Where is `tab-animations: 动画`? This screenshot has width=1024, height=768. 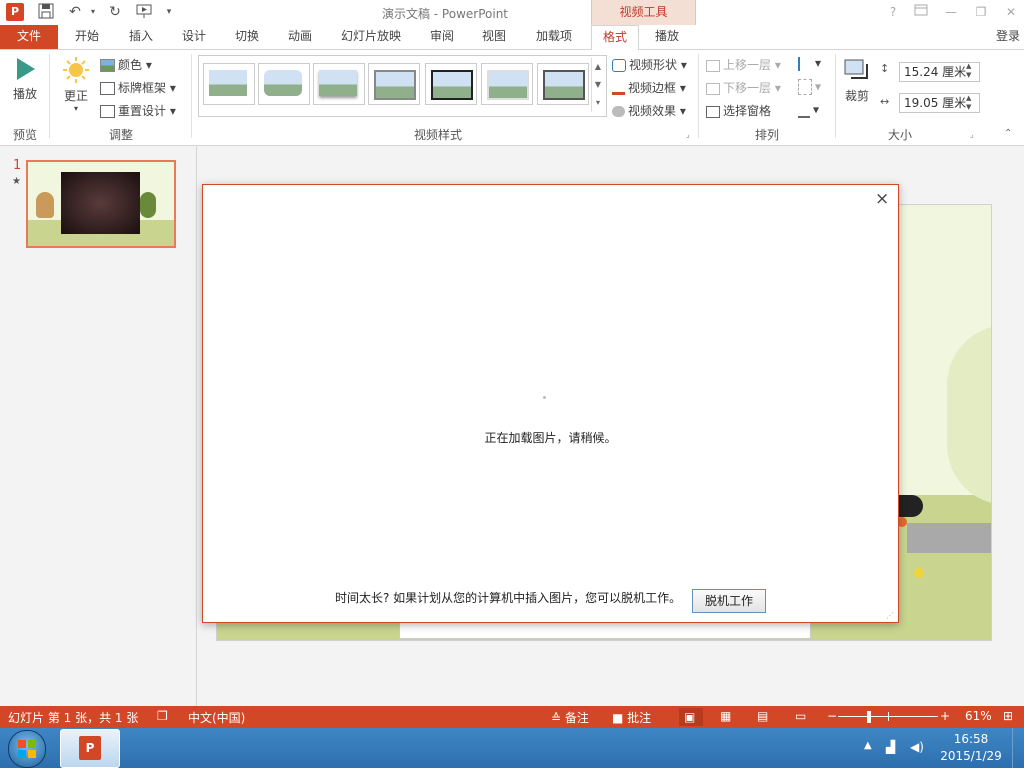
tab-animations: 动画 is located at coordinates (300, 37).